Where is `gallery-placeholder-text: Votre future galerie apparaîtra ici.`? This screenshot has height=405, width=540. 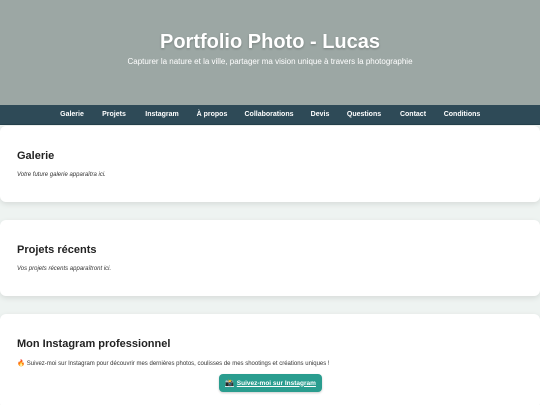
gallery-placeholder-text: Votre future galerie apparaîtra ici. is located at coordinates (61, 175).